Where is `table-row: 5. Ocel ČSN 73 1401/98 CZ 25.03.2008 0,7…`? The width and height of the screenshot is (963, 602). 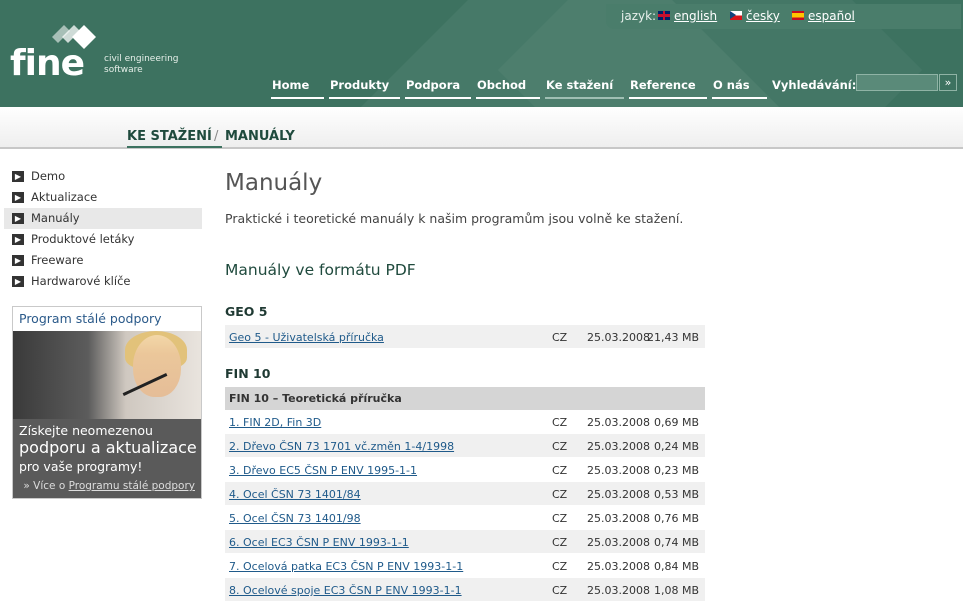
table-row: 5. Ocel ČSN 73 1401/98 CZ 25.03.2008 0,7… is located at coordinates (465, 518).